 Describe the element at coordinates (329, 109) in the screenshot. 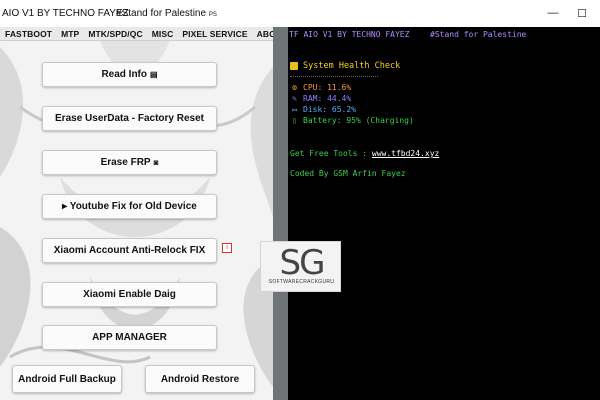

I see `disk-text: Disk: 65.2%` at that location.